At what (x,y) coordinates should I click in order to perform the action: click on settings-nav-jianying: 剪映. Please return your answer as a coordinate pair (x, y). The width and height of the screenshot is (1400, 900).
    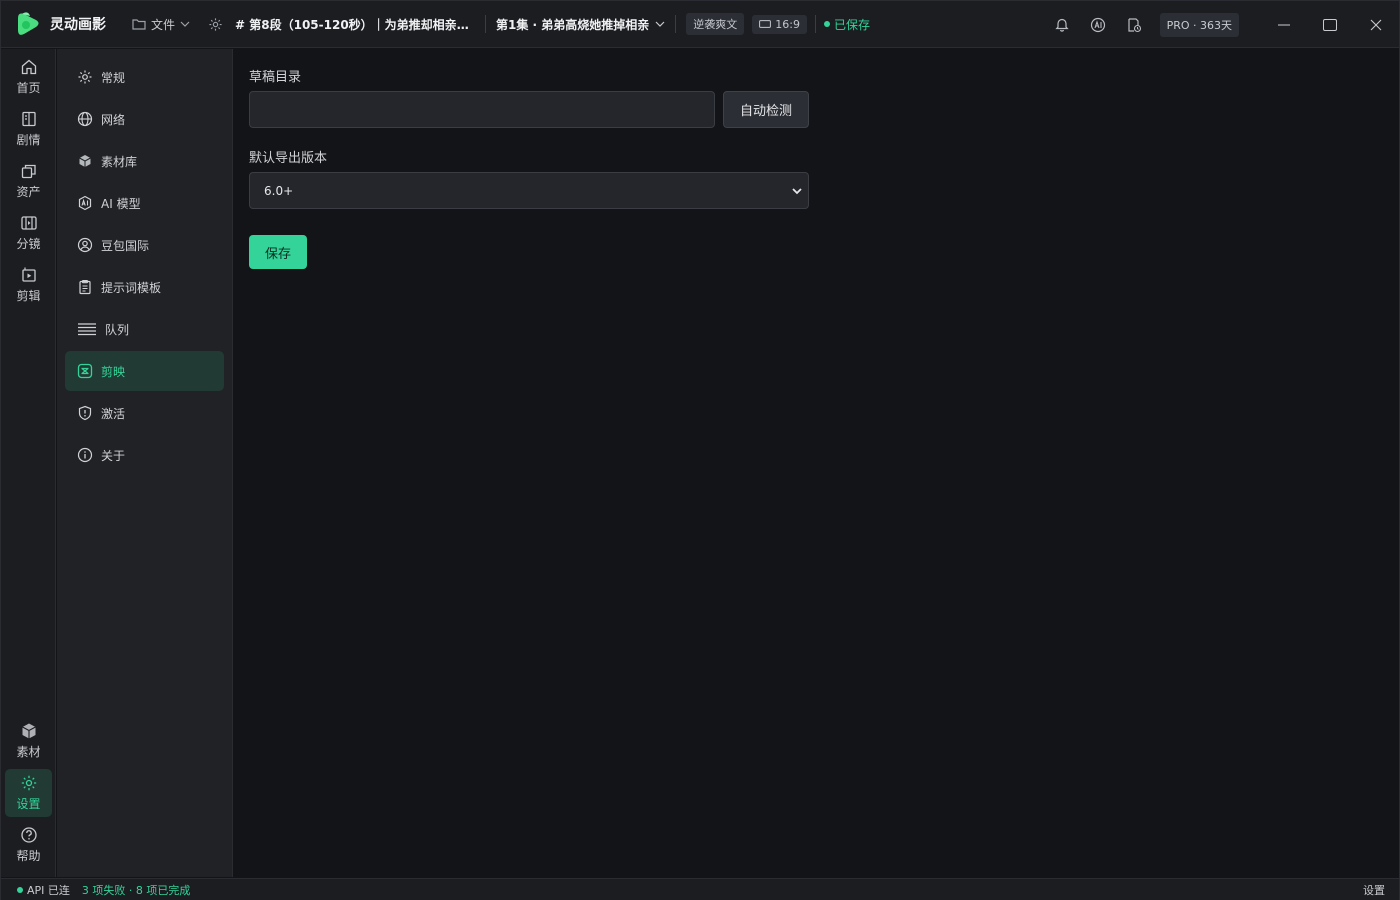
    Looking at the image, I should click on (144, 371).